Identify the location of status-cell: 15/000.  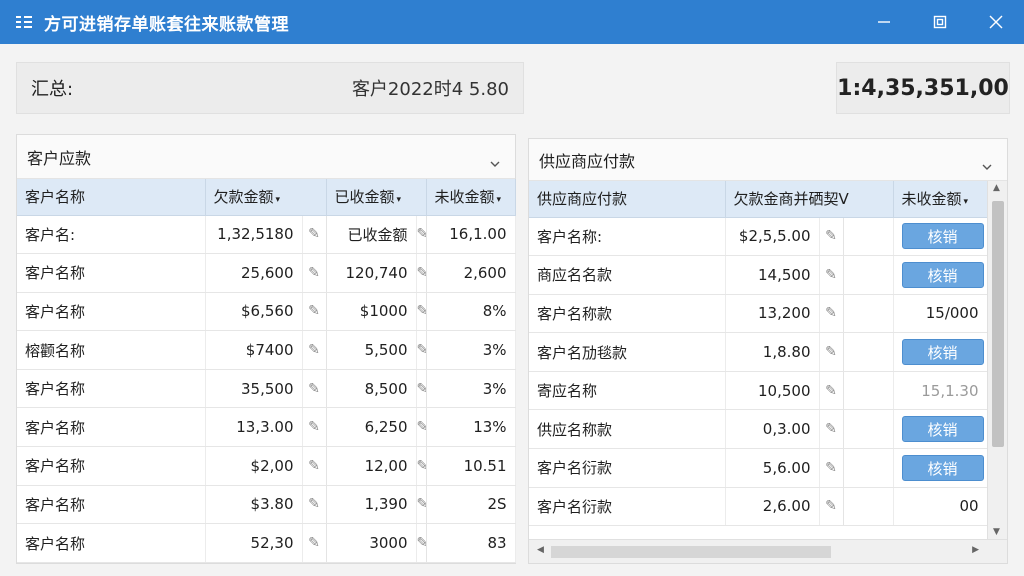
(940, 314).